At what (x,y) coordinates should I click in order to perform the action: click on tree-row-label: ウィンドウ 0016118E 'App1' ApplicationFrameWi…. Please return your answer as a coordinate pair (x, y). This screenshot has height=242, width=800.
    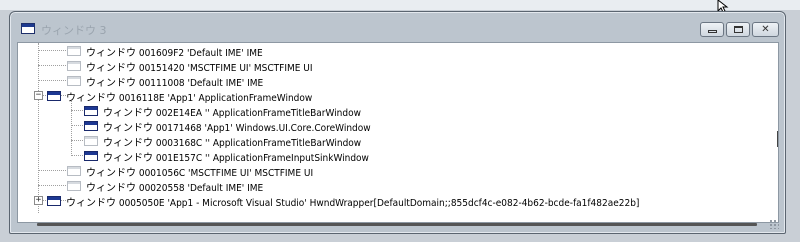
    Looking at the image, I should click on (189, 98).